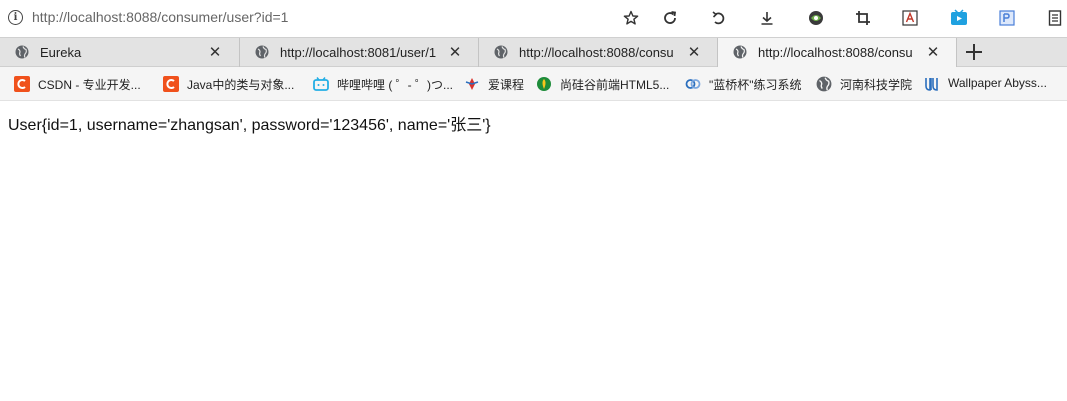 The height and width of the screenshot is (401, 1067). I want to click on video-icon, so click(959, 18).